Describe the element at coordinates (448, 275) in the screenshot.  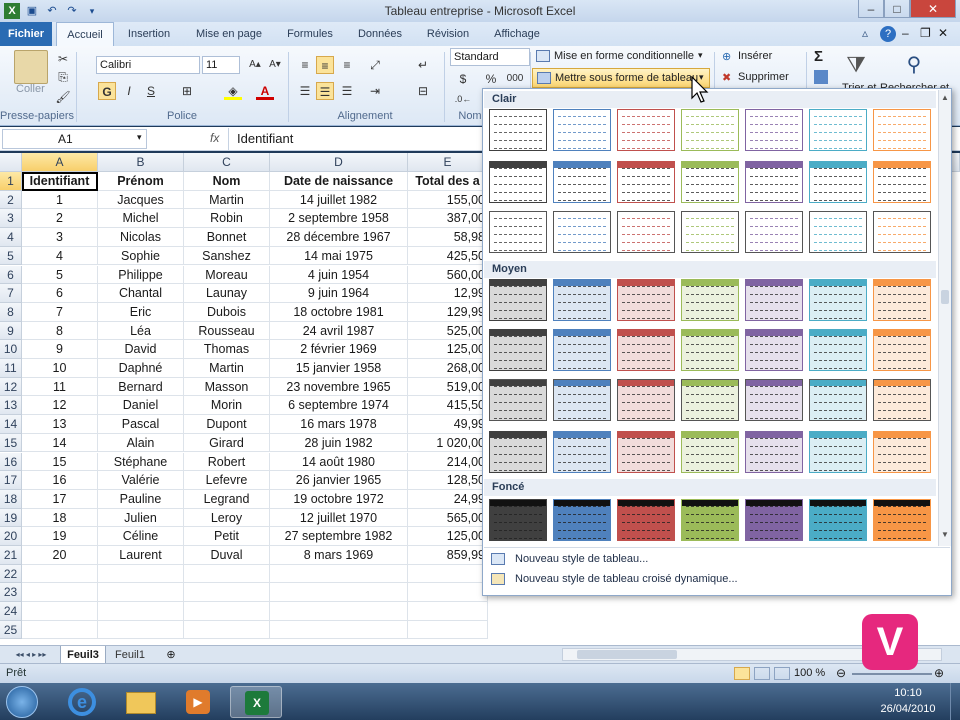
I see `table-cell: 560,00` at that location.